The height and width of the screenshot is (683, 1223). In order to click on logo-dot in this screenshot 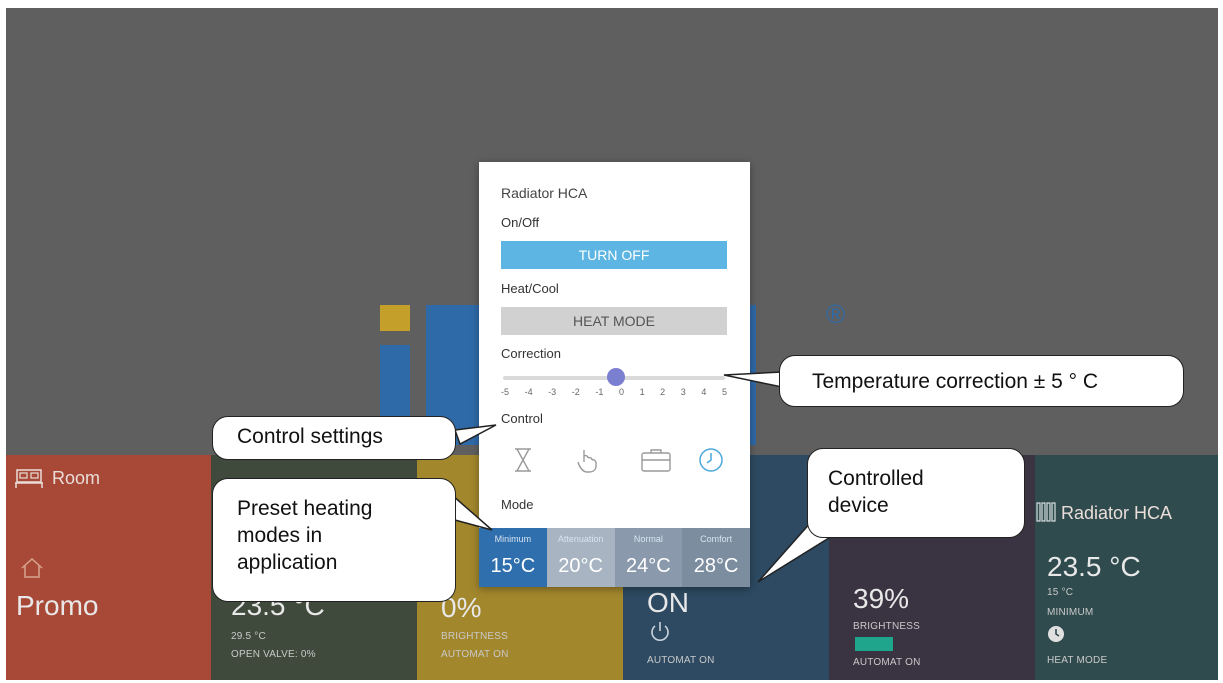, I will do `click(395, 318)`.